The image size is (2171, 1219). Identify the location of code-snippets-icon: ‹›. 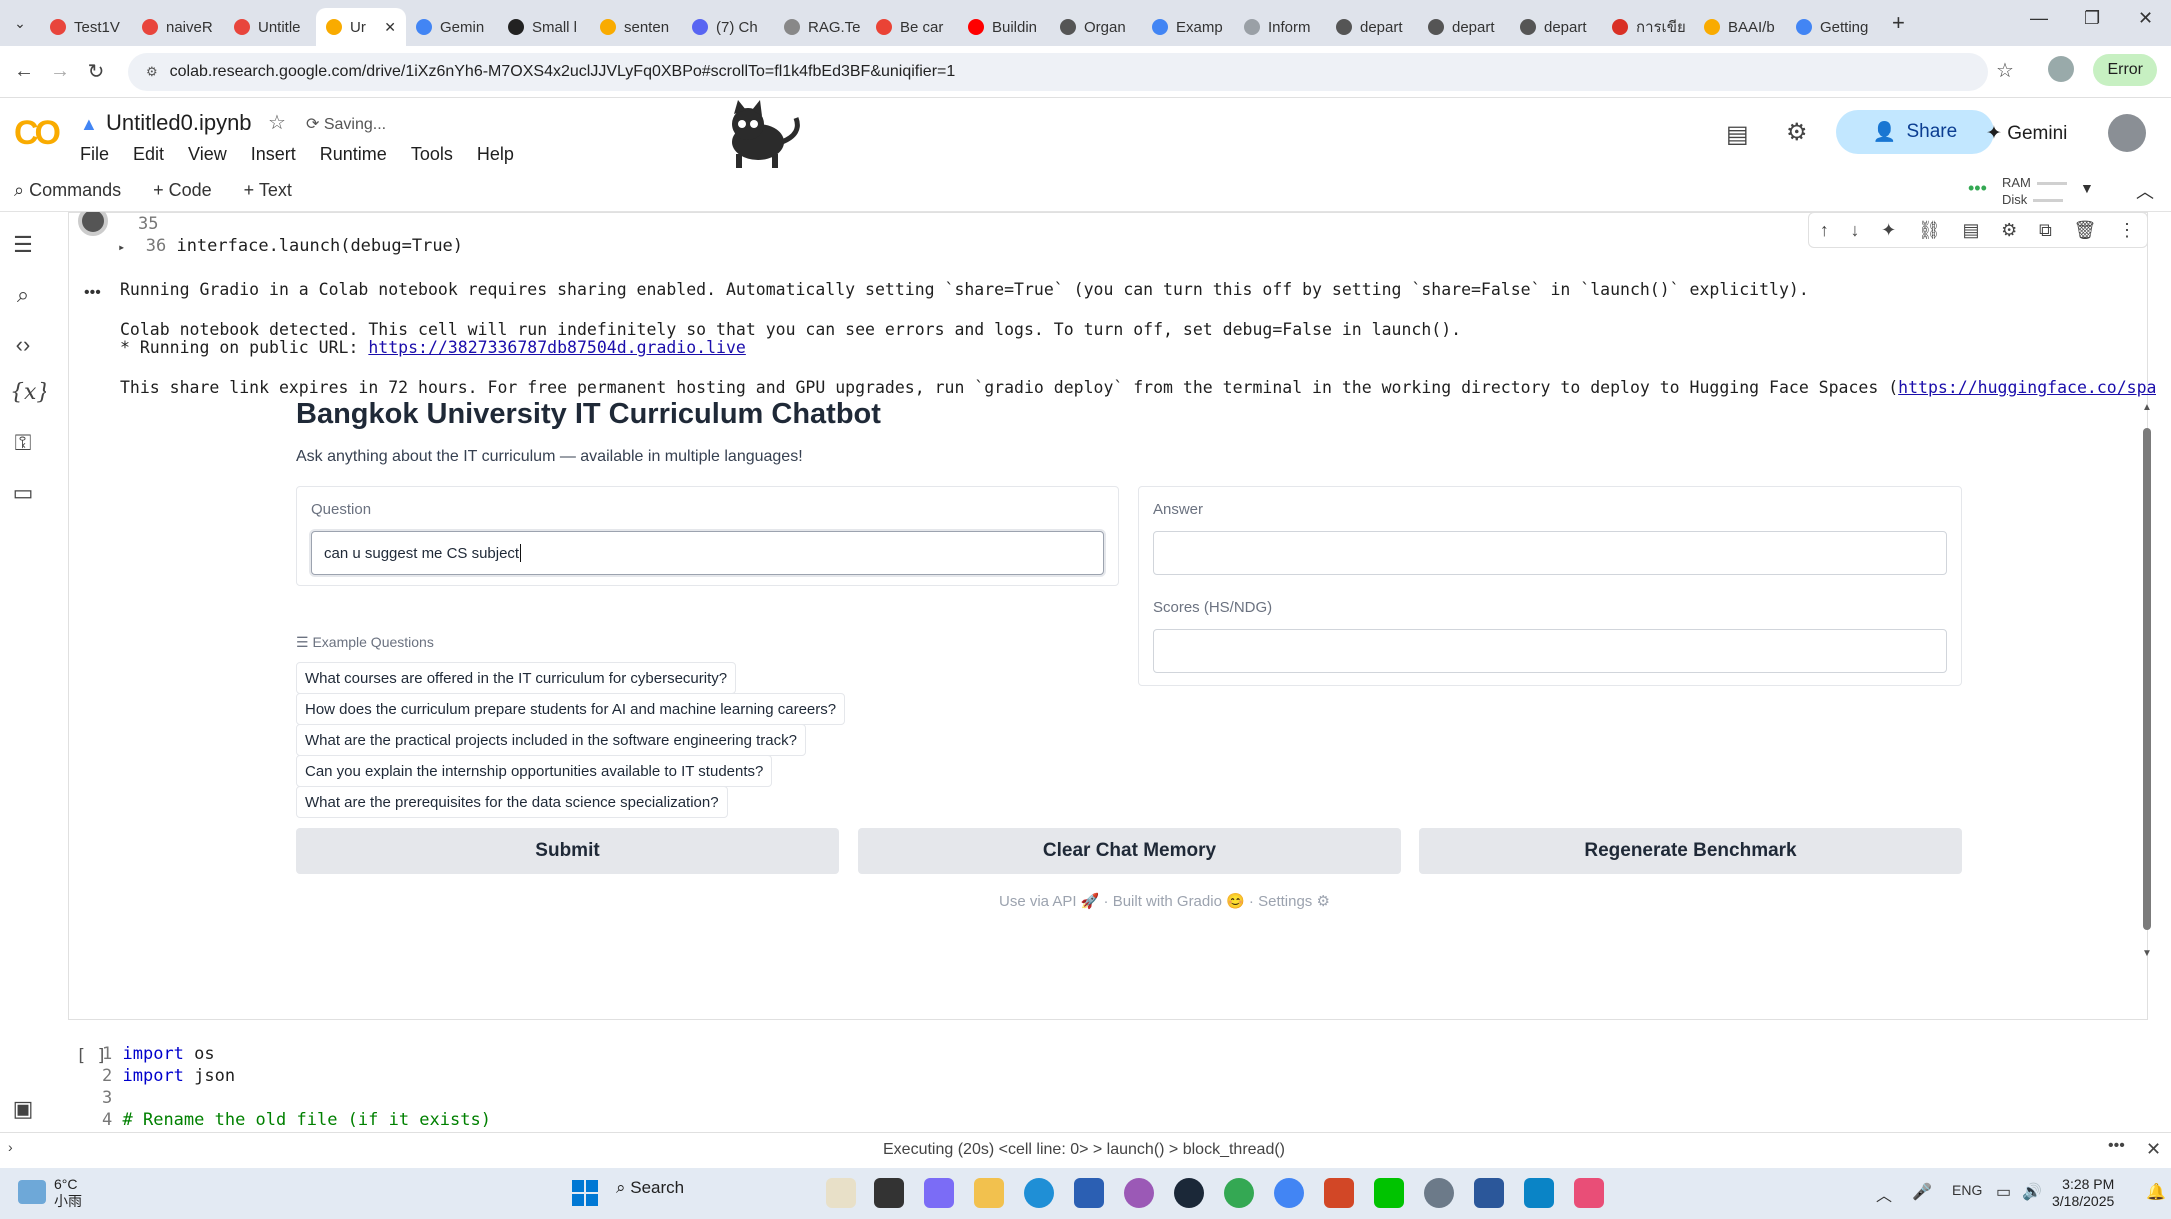
(23, 345).